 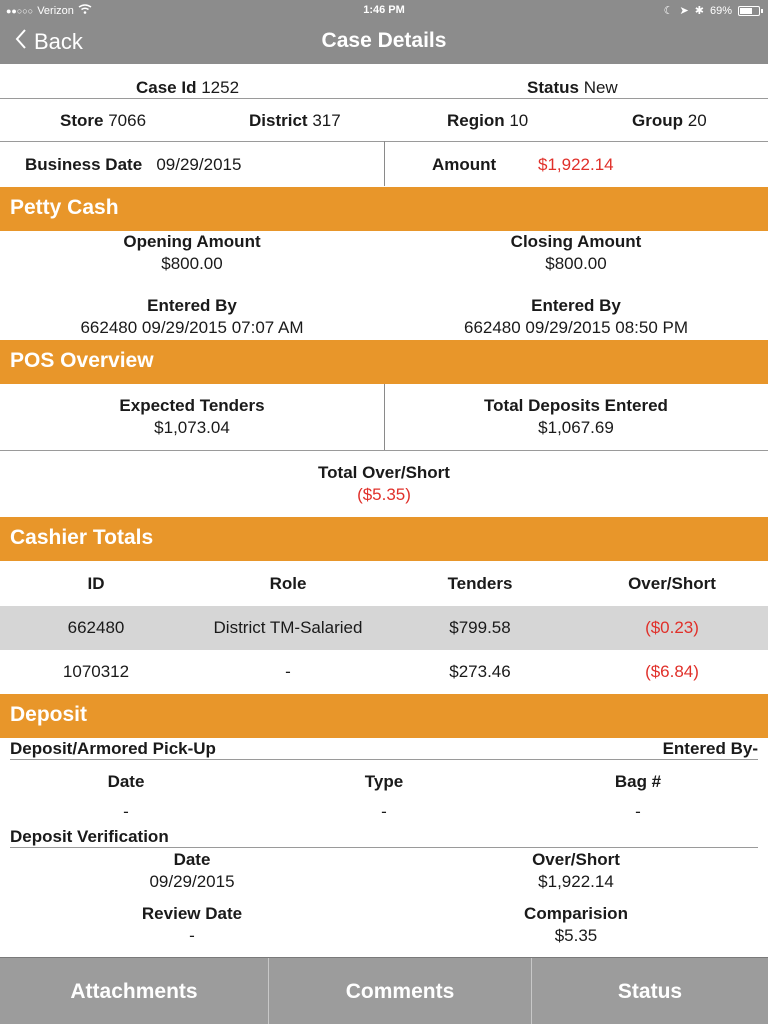 I want to click on case-id-label: Case Id, so click(x=166, y=87).